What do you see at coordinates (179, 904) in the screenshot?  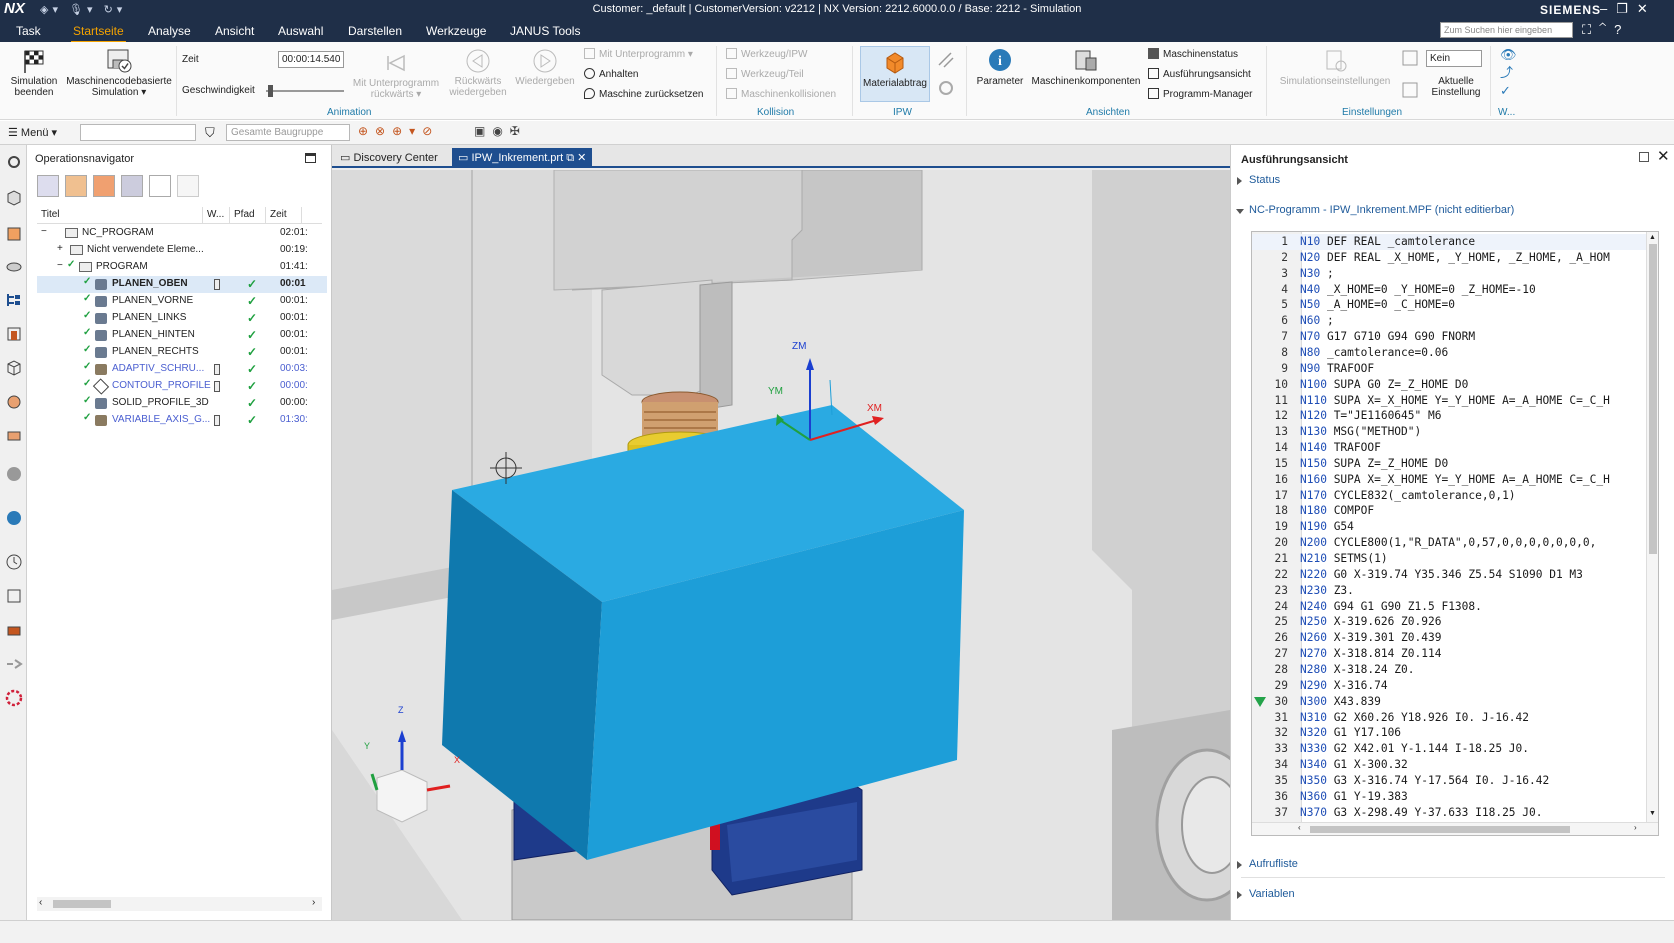 I see `opnav-hscrollbar: ‹ ›` at bounding box center [179, 904].